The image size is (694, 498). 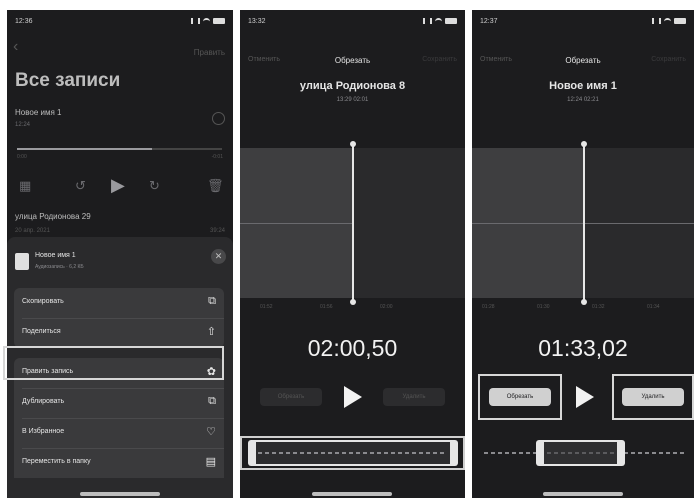 I want to click on trash-icon: 🗑, so click(x=215, y=186).